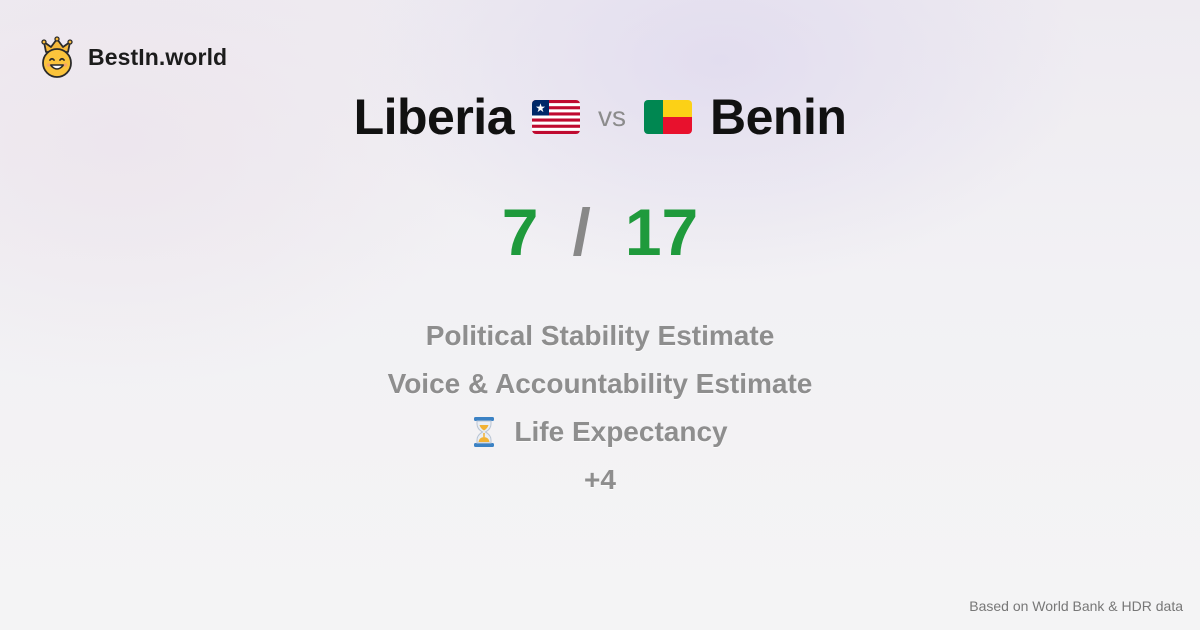  What do you see at coordinates (621, 431) in the screenshot?
I see `criterion-label: Life Expectancy` at bounding box center [621, 431].